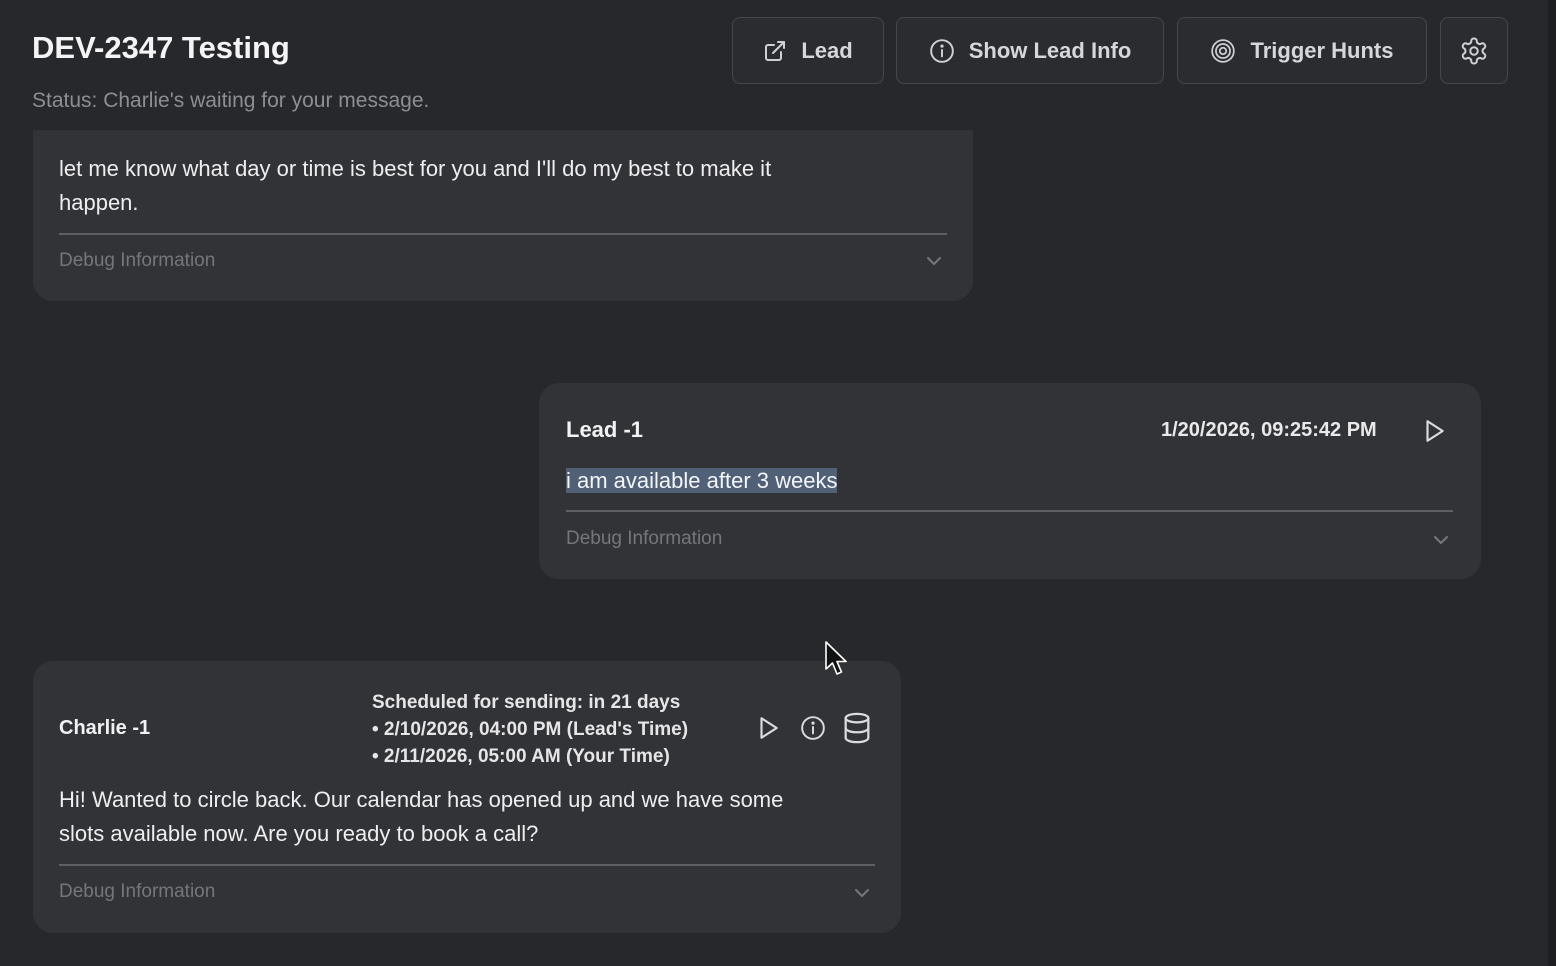 Image resolution: width=1556 pixels, height=966 pixels. Describe the element at coordinates (1223, 50) in the screenshot. I see `target-icon` at that location.